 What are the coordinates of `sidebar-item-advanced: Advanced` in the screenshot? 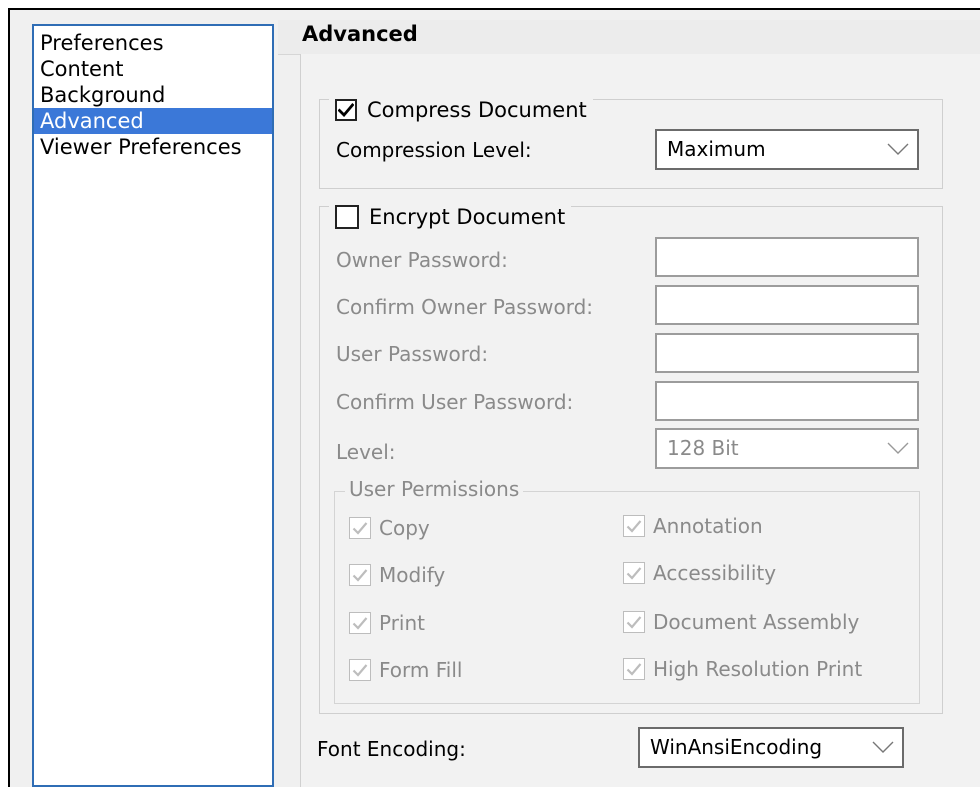 It's located at (153, 121).